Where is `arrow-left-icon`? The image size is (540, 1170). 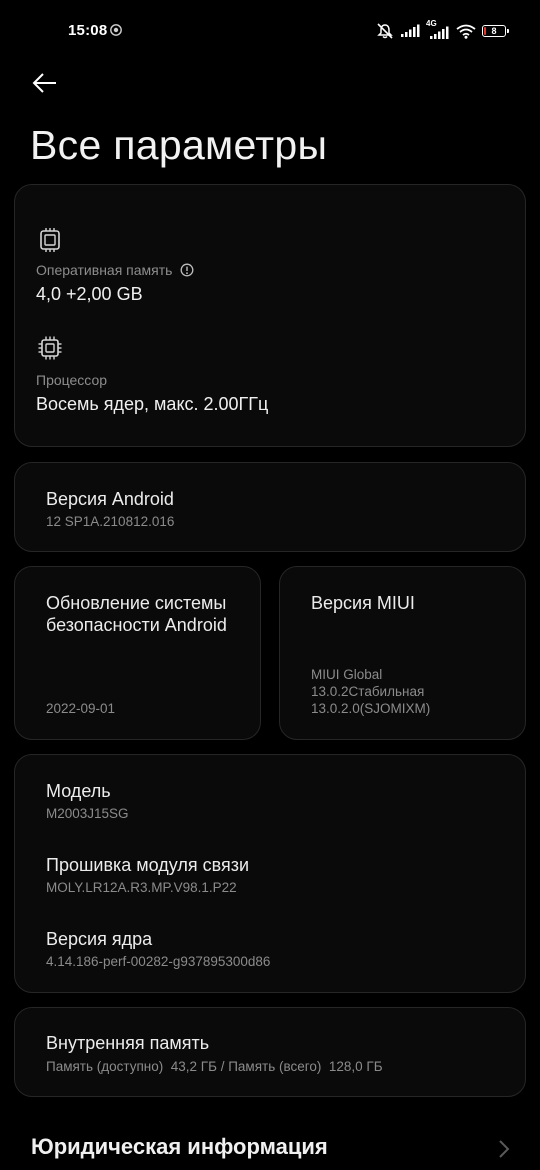 arrow-left-icon is located at coordinates (44, 83).